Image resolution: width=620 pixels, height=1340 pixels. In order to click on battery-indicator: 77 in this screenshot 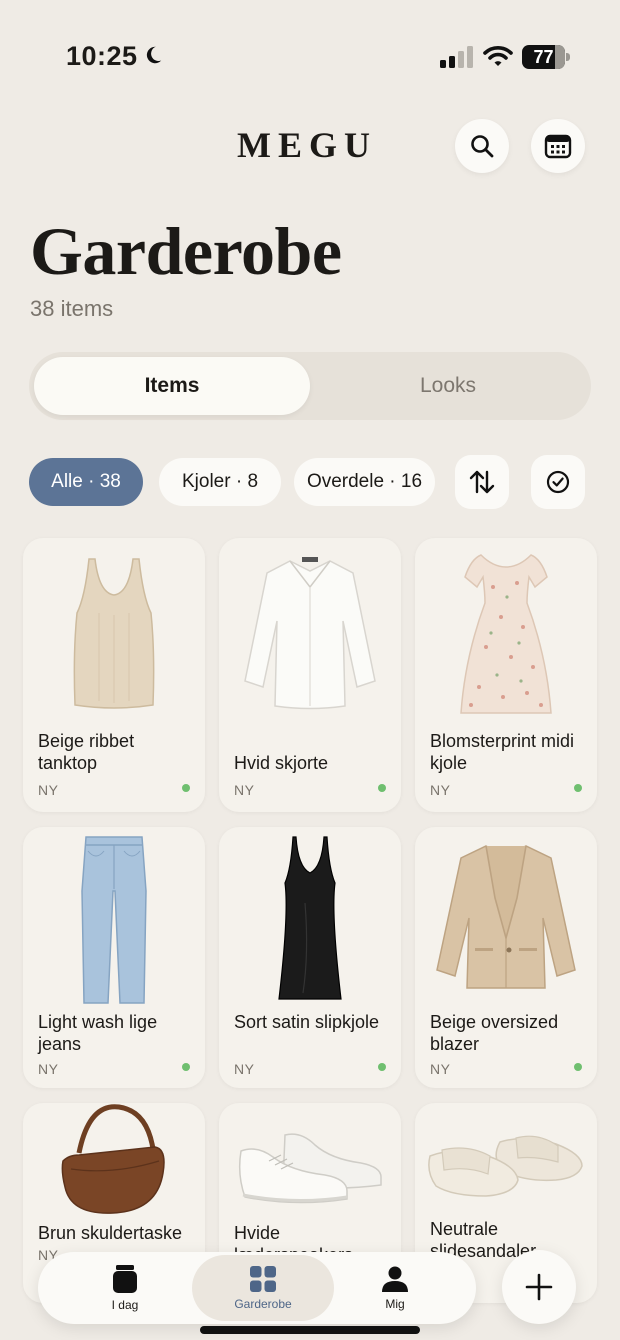, I will do `click(546, 57)`.